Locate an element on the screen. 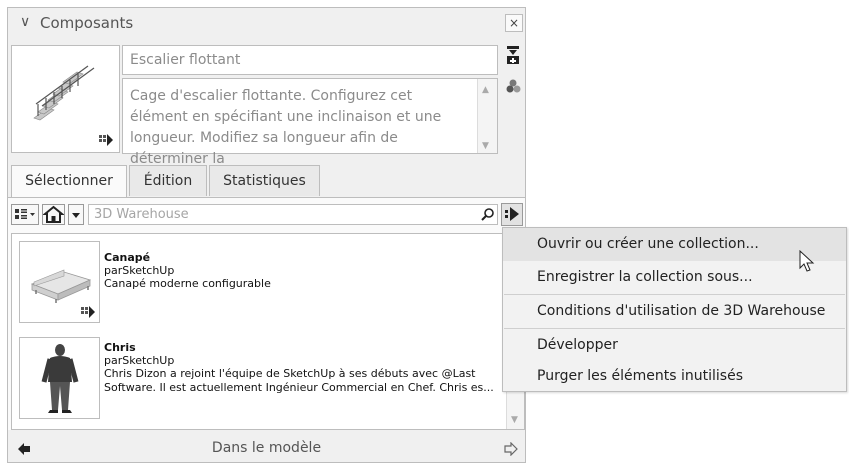 This screenshot has width=849, height=467. view-options-icon is located at coordinates (25, 214).